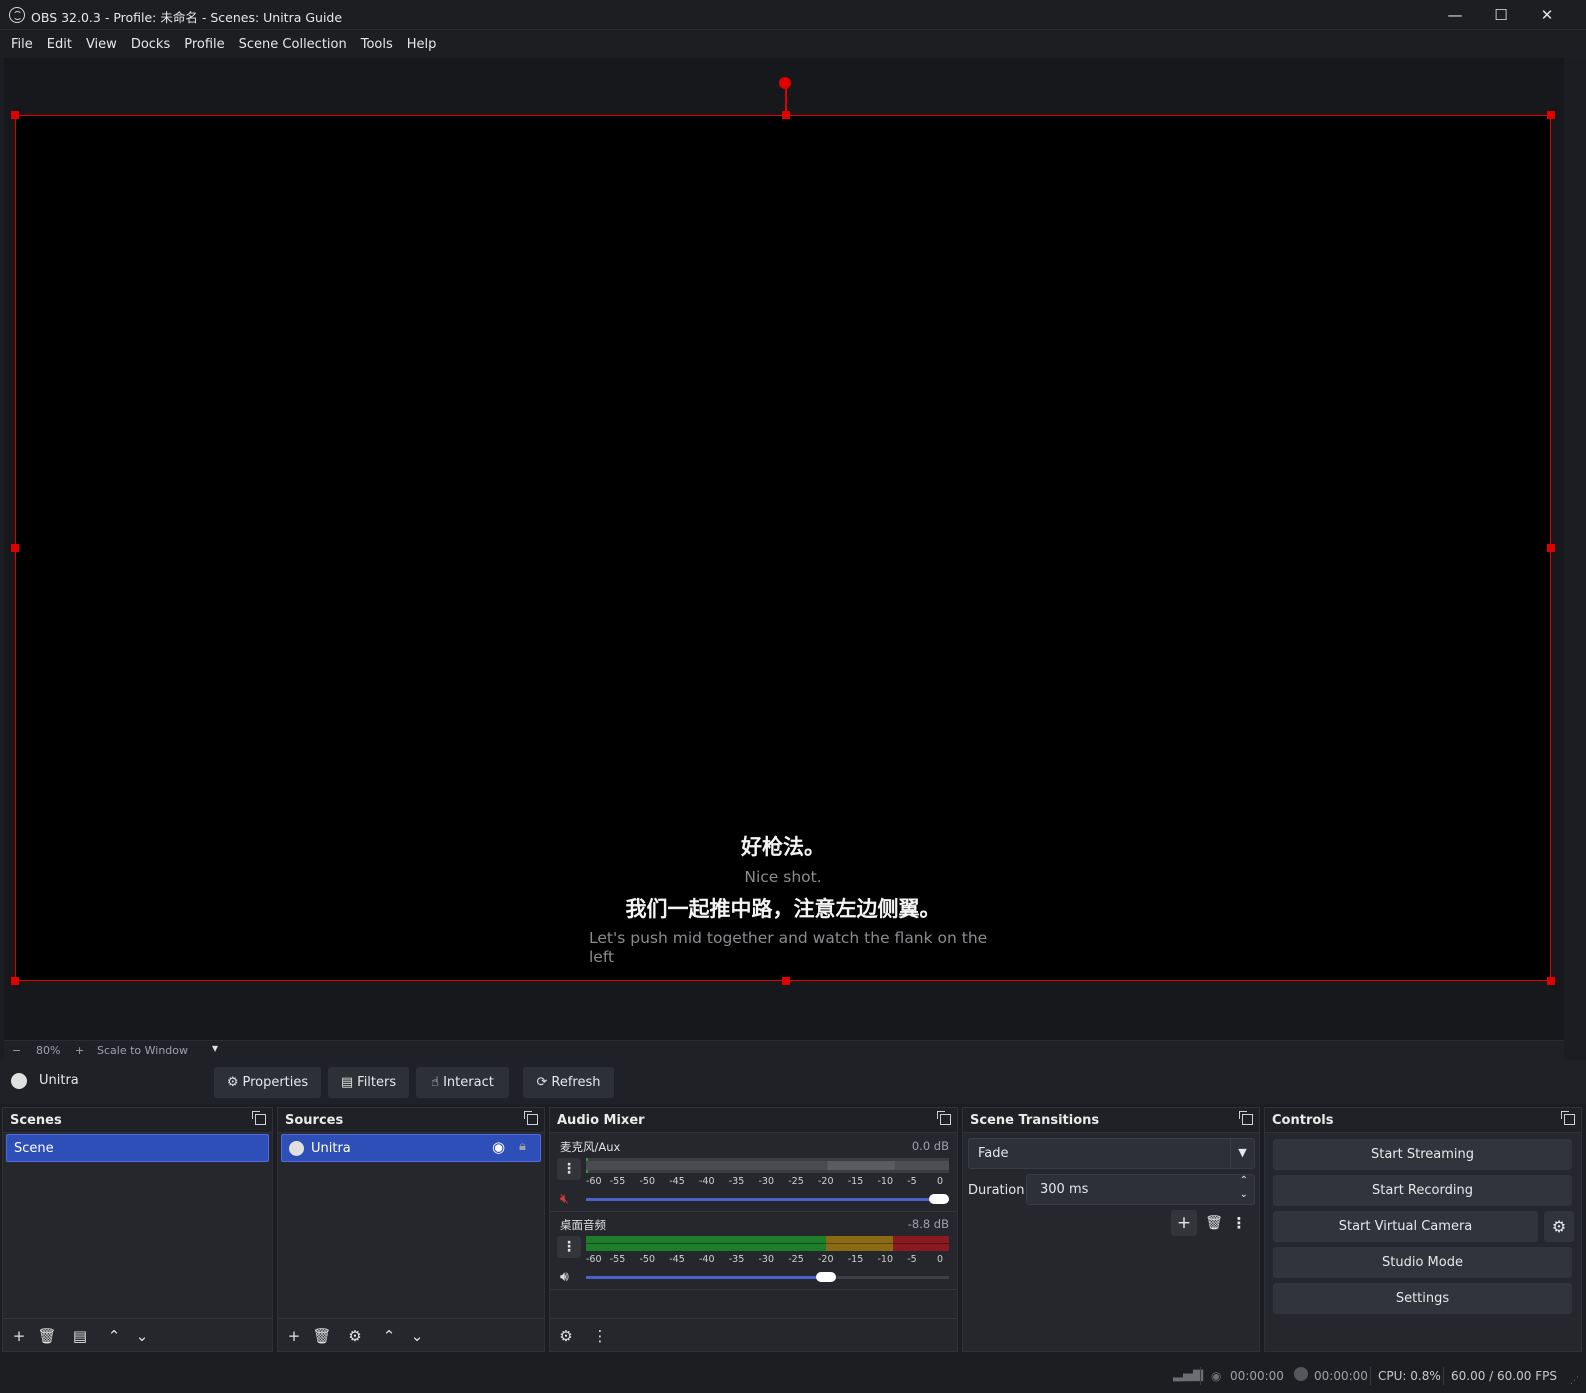  What do you see at coordinates (564, 1277) in the screenshot?
I see `speaker-icon: 🔊︎` at bounding box center [564, 1277].